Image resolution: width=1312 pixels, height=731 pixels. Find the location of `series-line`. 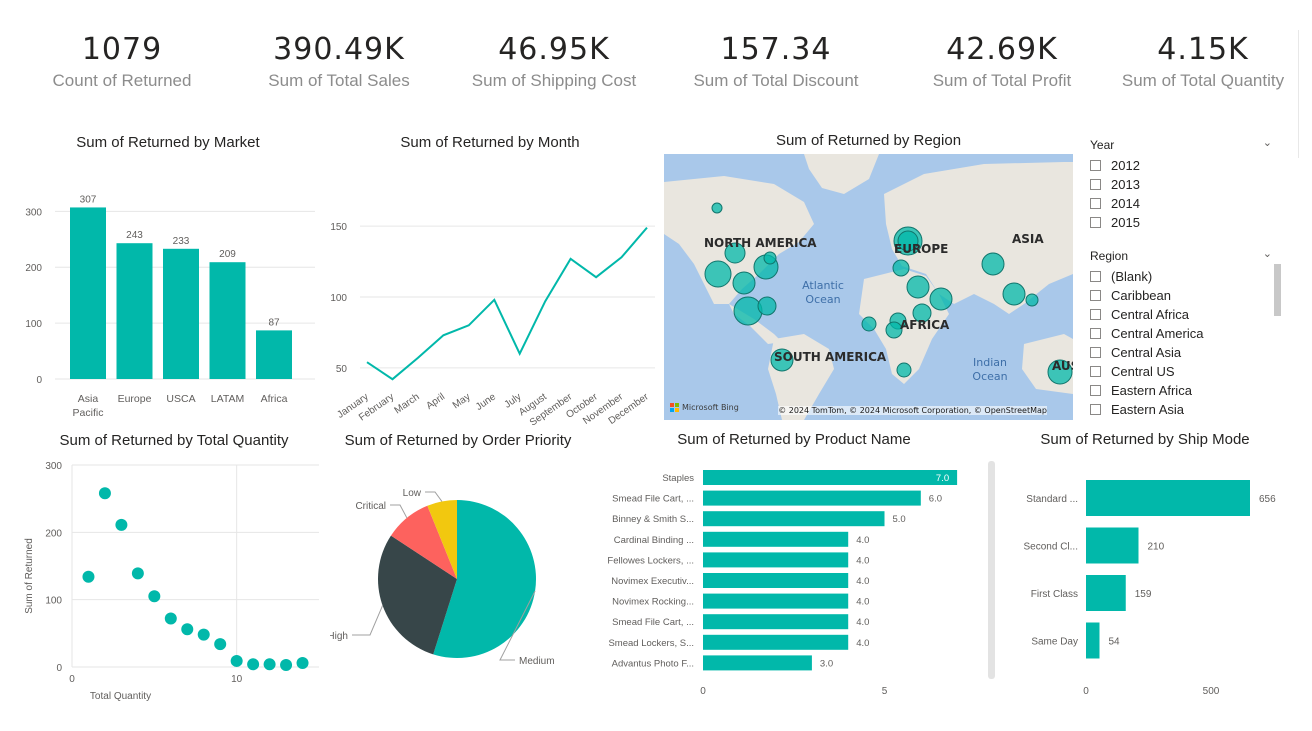

series-line is located at coordinates (507, 303).